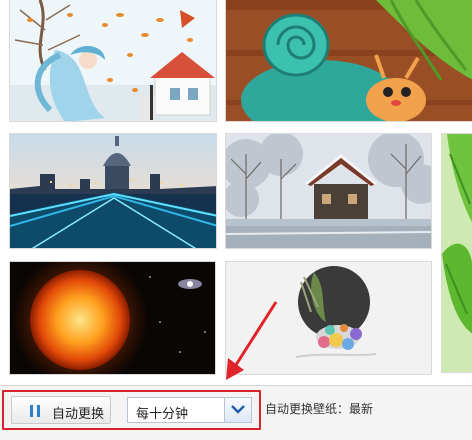 The image size is (472, 440). Describe the element at coordinates (319, 409) in the screenshot. I see `auto-change-status: 自动更换壁纸：最新` at that location.